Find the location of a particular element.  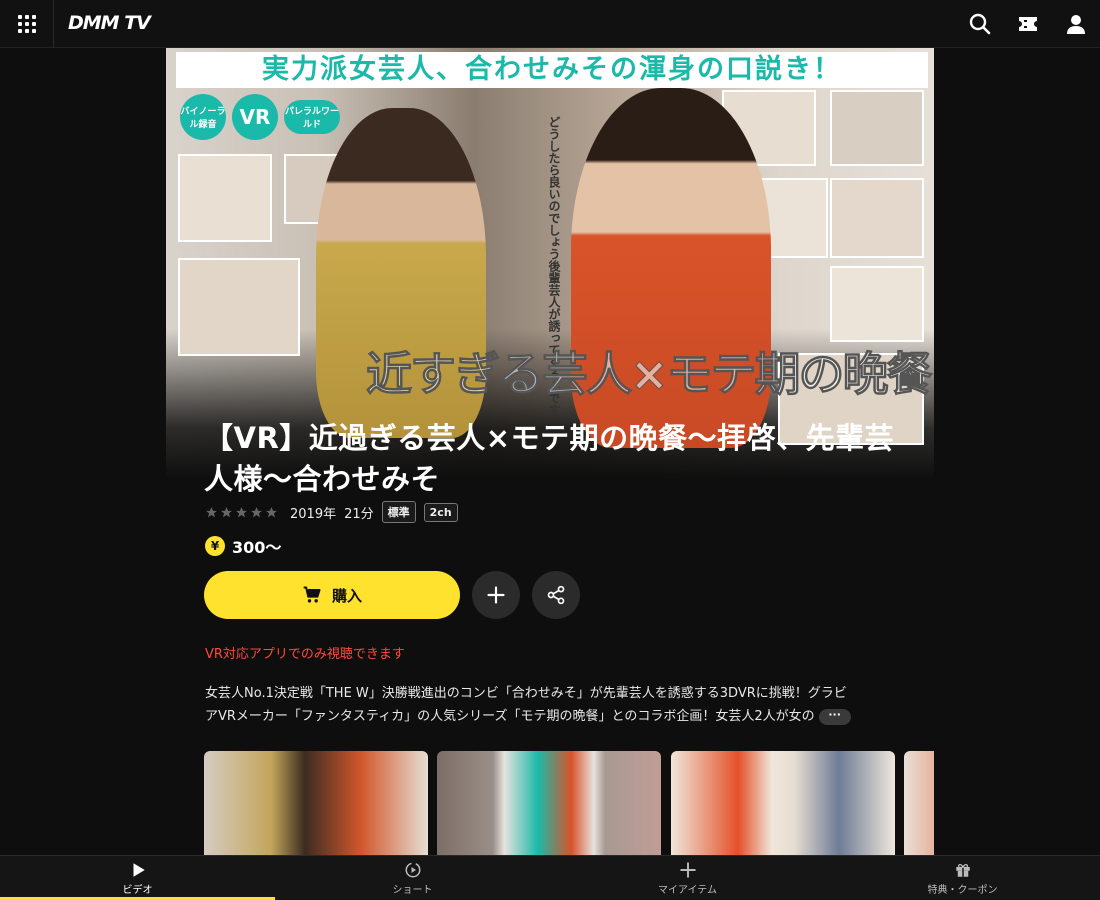

parallel-world-badge: パレラルワールド is located at coordinates (312, 117).